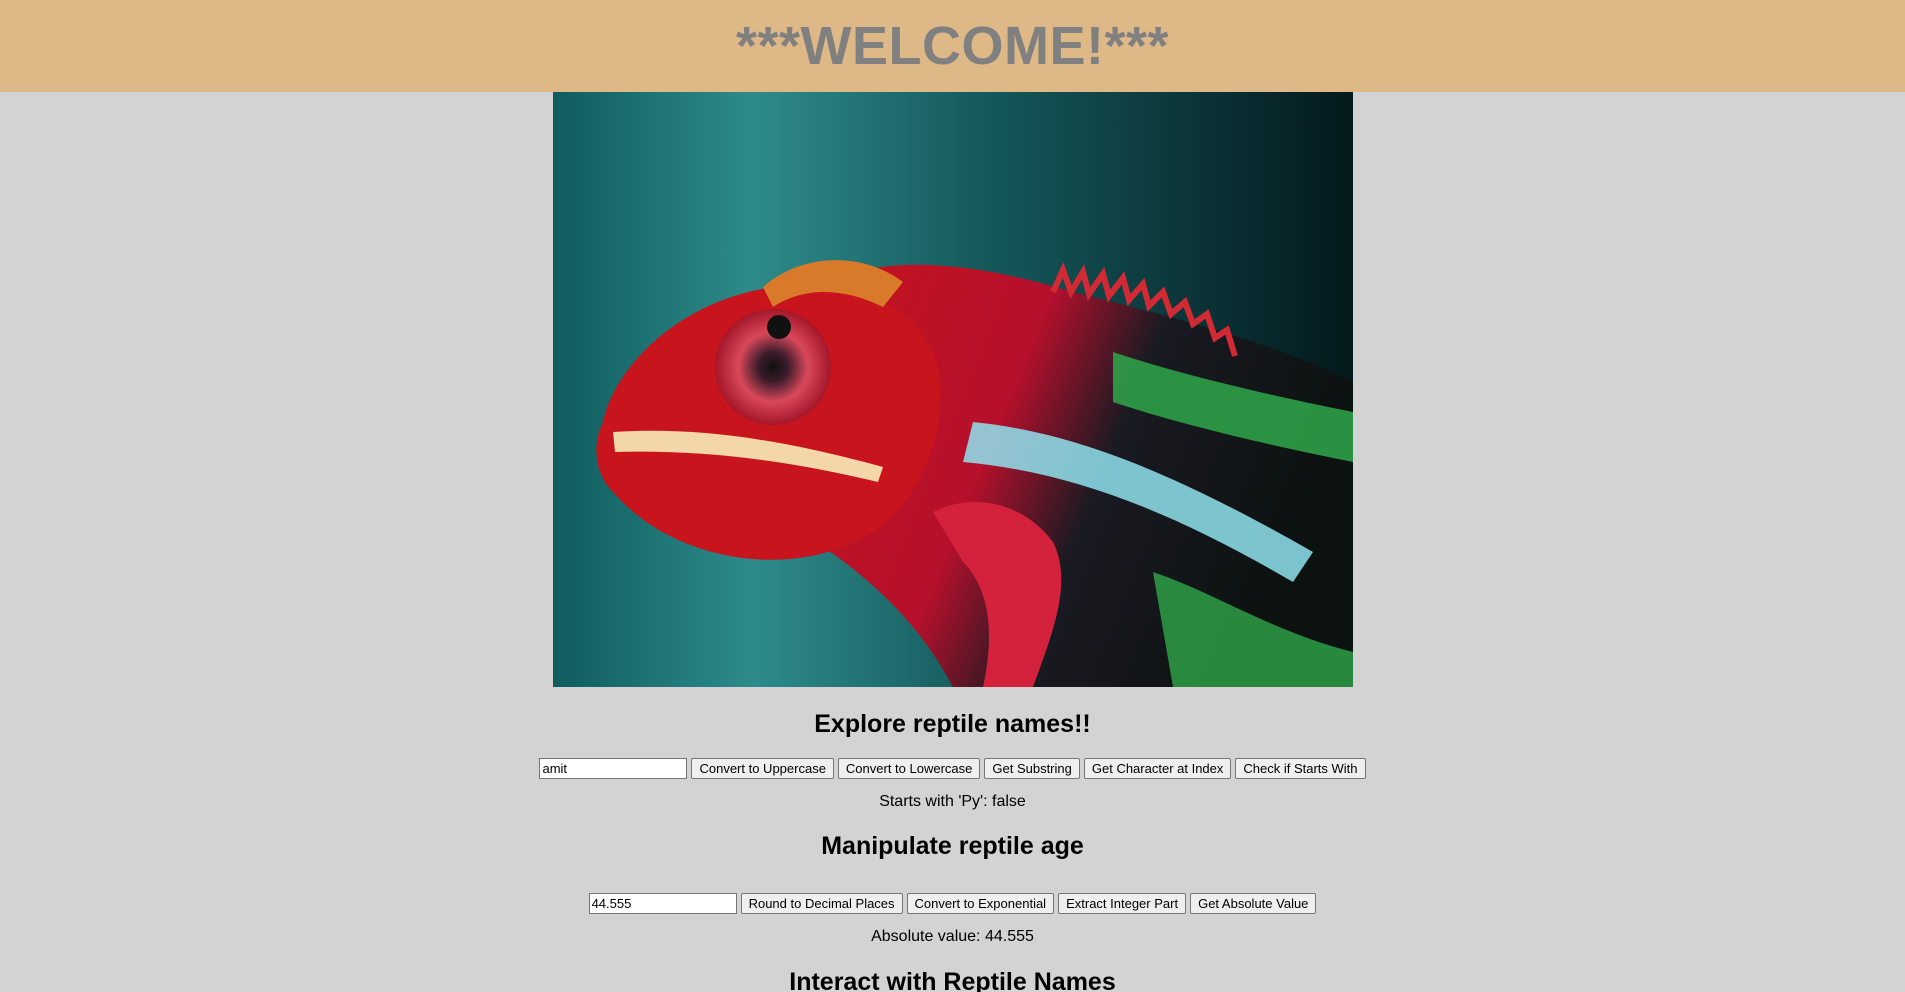 The width and height of the screenshot is (1905, 992). I want to click on names-heading: Explore reptile names!!, so click(952, 724).